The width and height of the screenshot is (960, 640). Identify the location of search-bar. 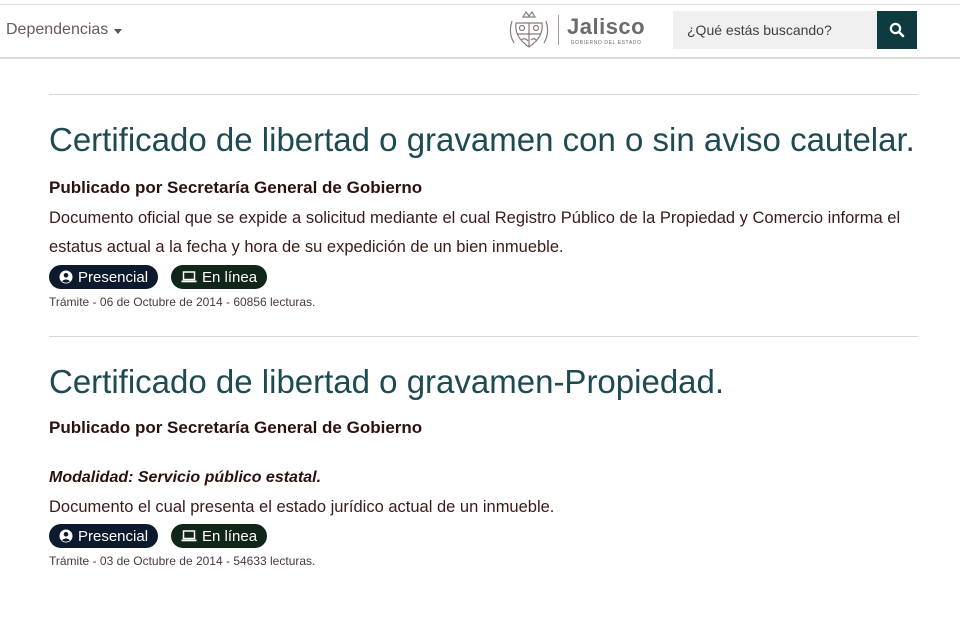
(795, 30).